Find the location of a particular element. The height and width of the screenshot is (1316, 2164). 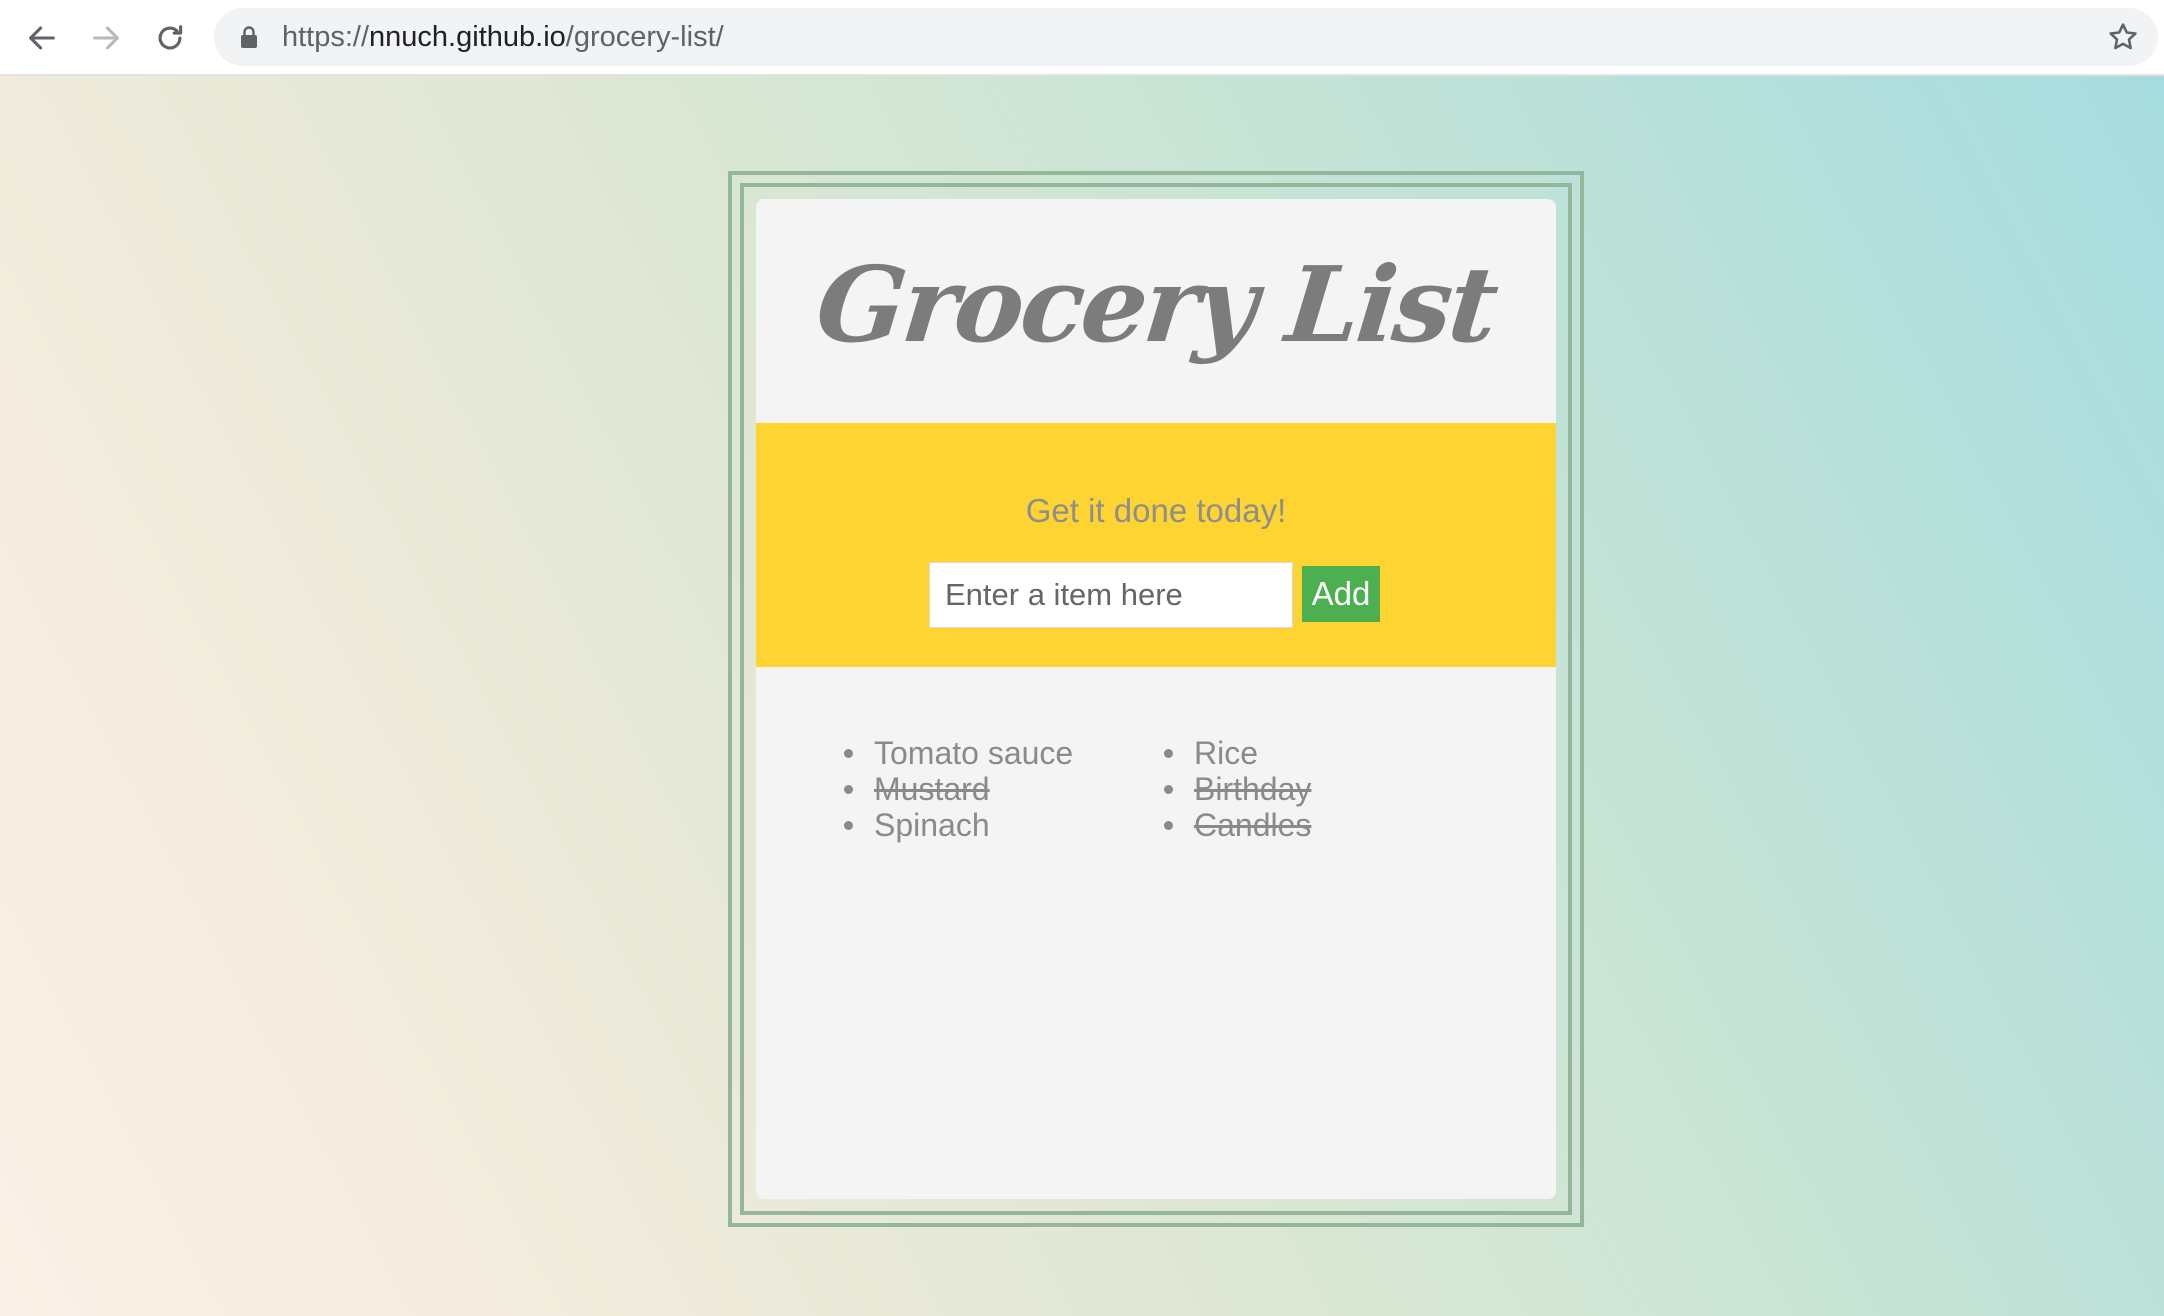

page-title: Grocery List is located at coordinates (1156, 304).